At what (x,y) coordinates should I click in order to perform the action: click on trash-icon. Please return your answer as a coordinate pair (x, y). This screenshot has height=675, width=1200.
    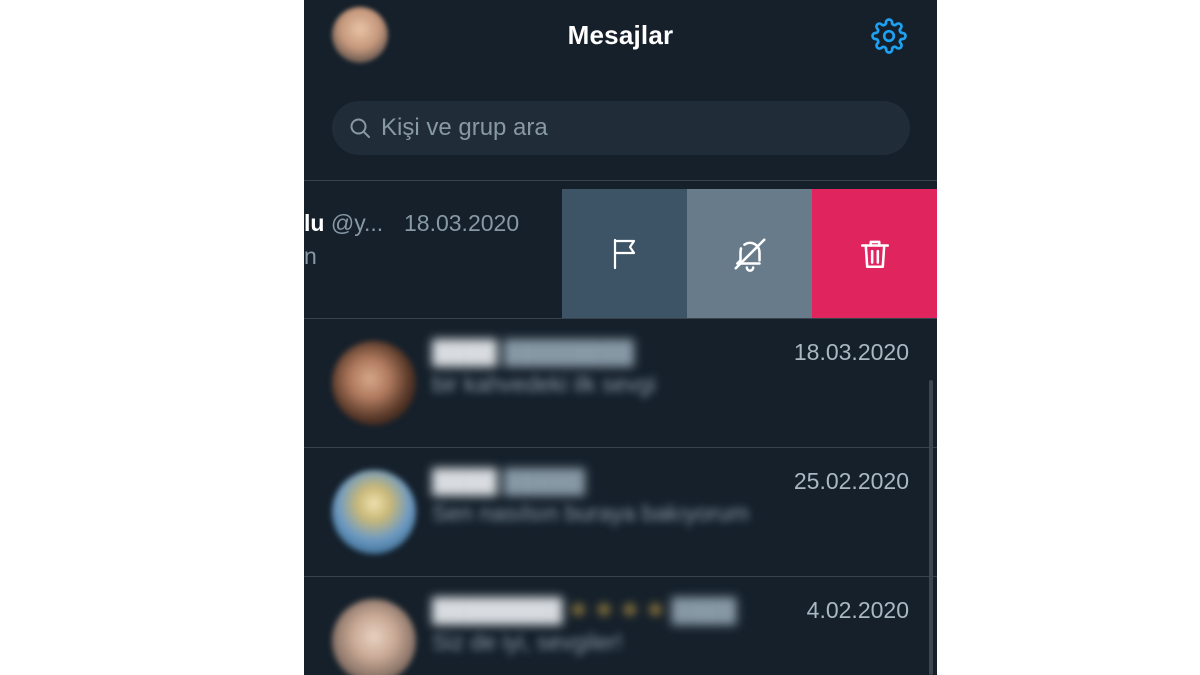
    Looking at the image, I should click on (874, 254).